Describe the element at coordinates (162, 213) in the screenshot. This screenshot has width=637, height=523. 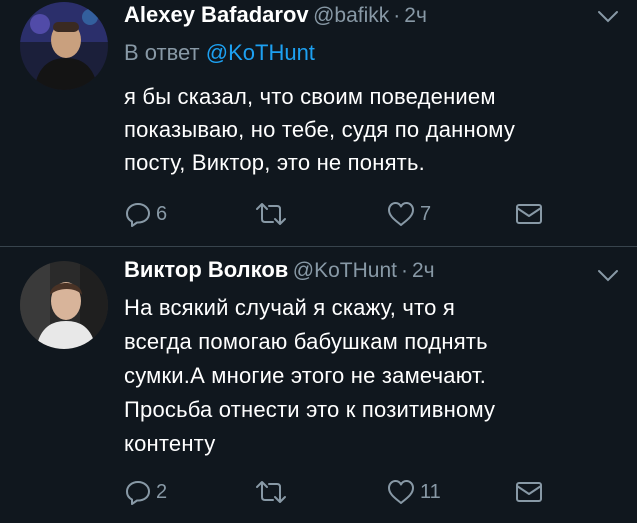
I see `reply-count: 6` at that location.